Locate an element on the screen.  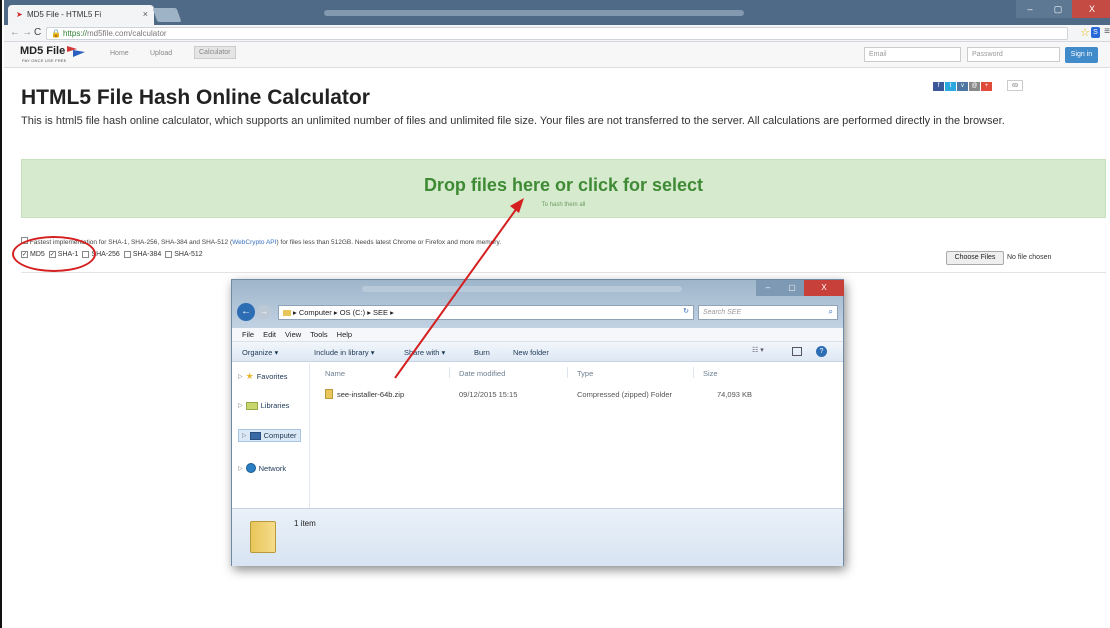
network-label: Network is located at coordinates (272, 468).